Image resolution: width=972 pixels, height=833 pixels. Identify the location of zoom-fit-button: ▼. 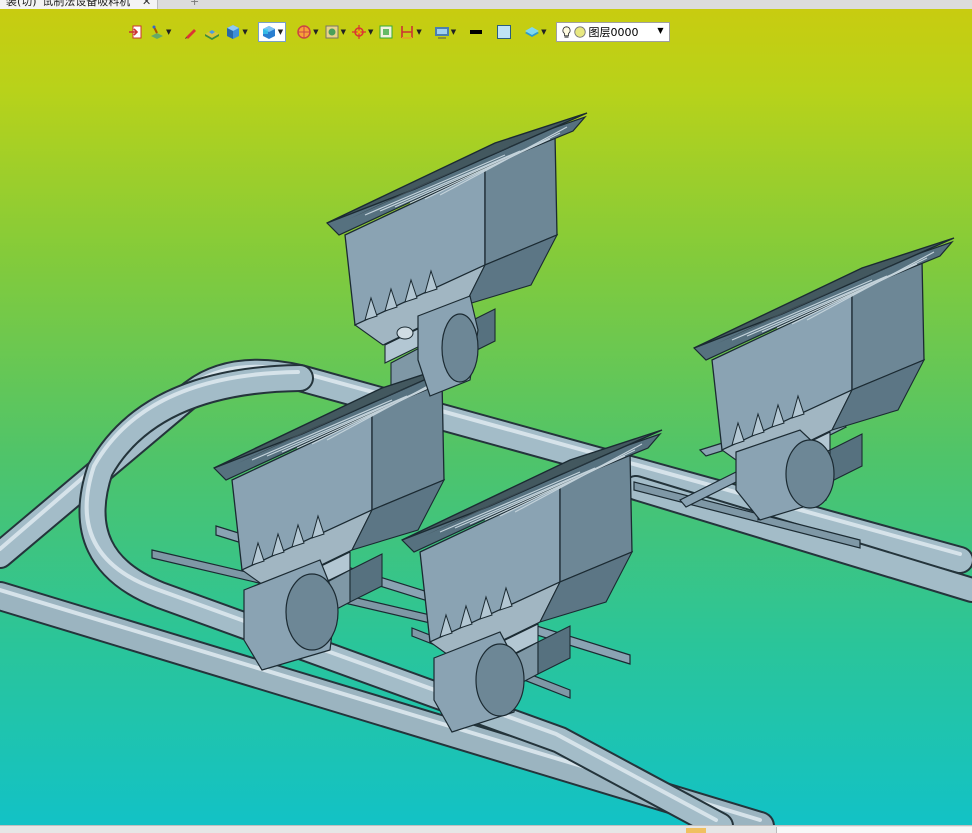
(335, 32).